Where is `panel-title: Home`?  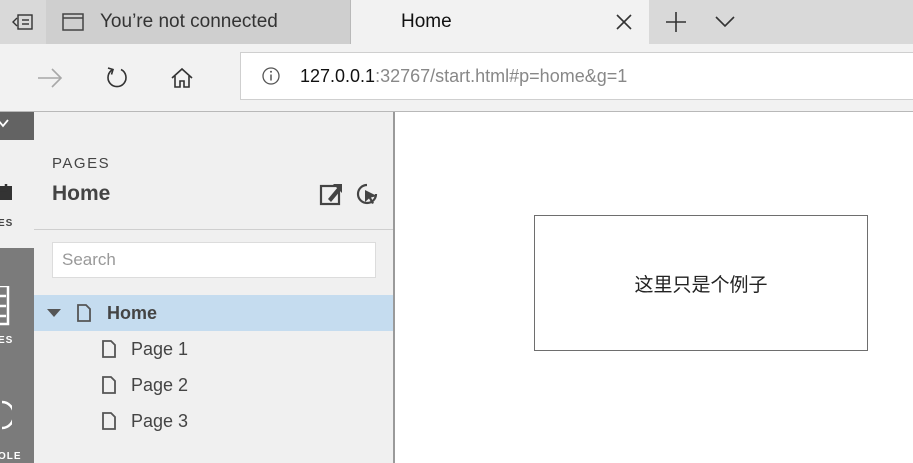 panel-title: Home is located at coordinates (81, 193).